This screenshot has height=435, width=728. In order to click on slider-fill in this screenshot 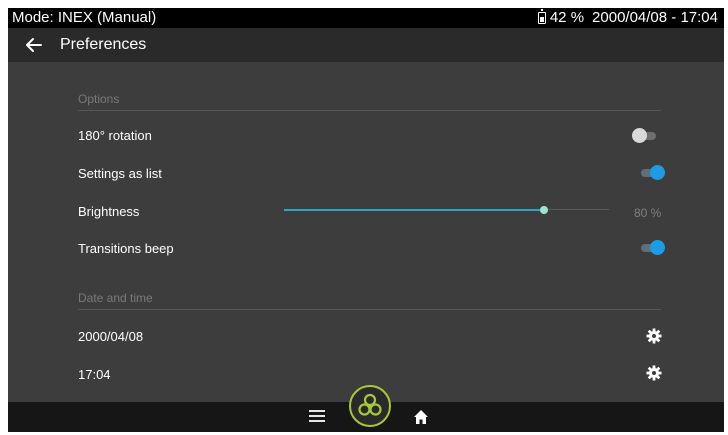, I will do `click(414, 210)`.